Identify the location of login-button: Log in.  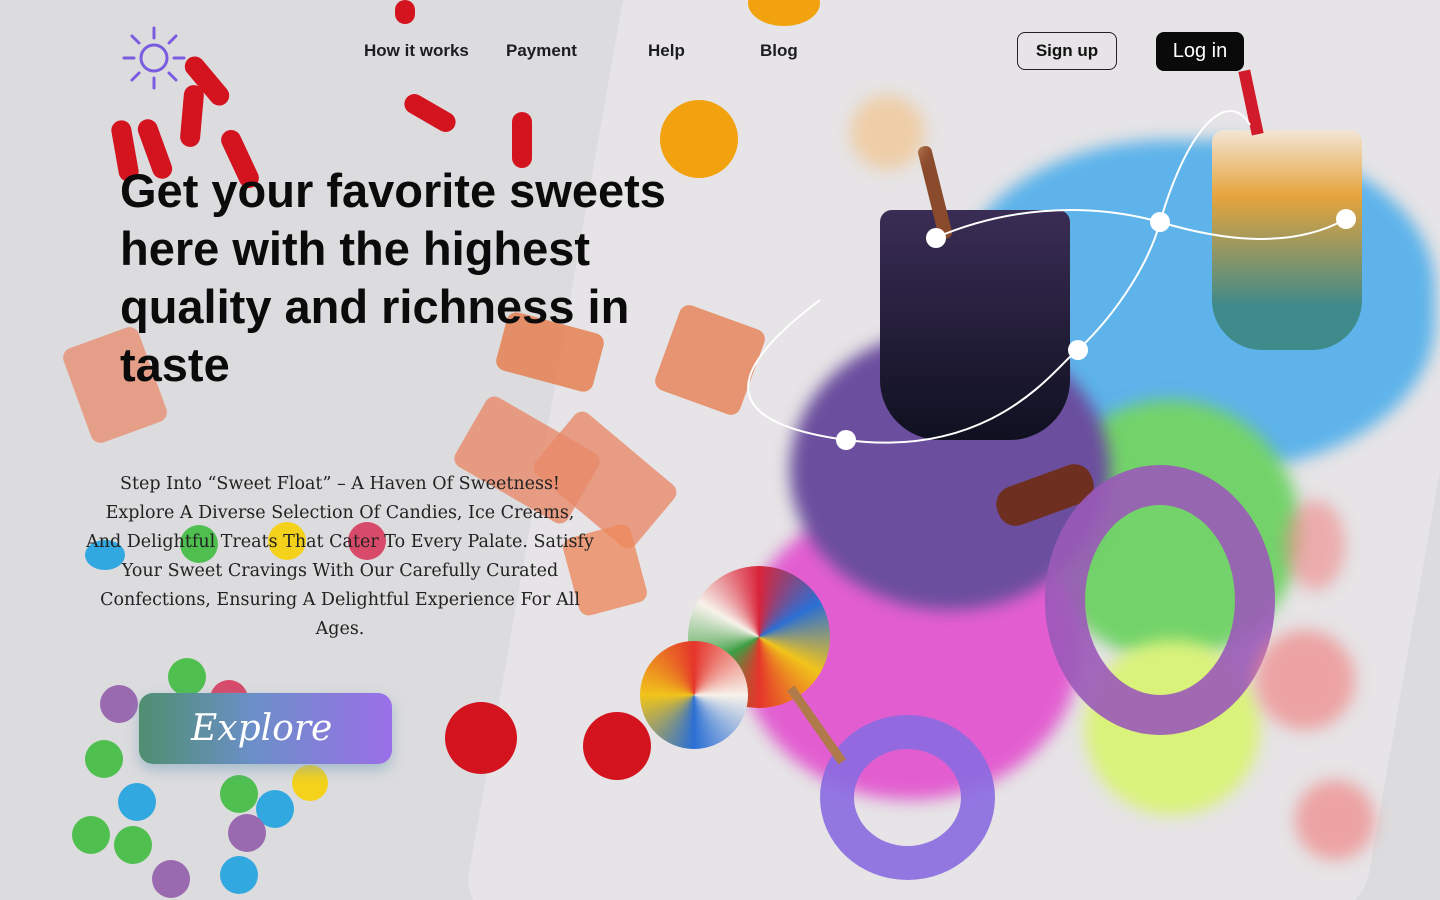
(1200, 51).